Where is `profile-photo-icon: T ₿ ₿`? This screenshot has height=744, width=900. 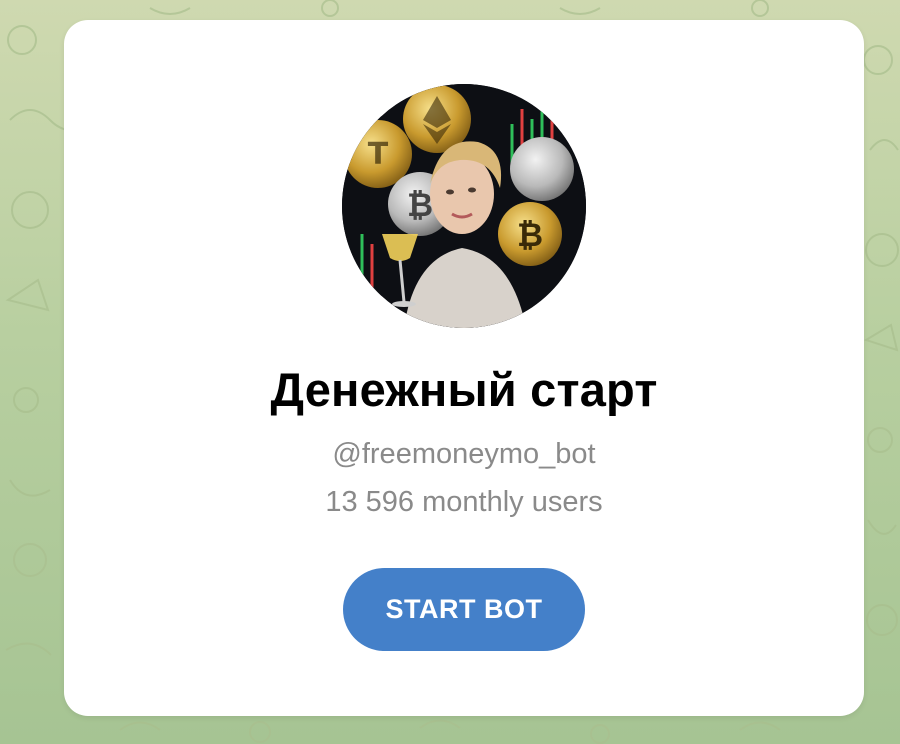 profile-photo-icon: T ₿ ₿ is located at coordinates (464, 206).